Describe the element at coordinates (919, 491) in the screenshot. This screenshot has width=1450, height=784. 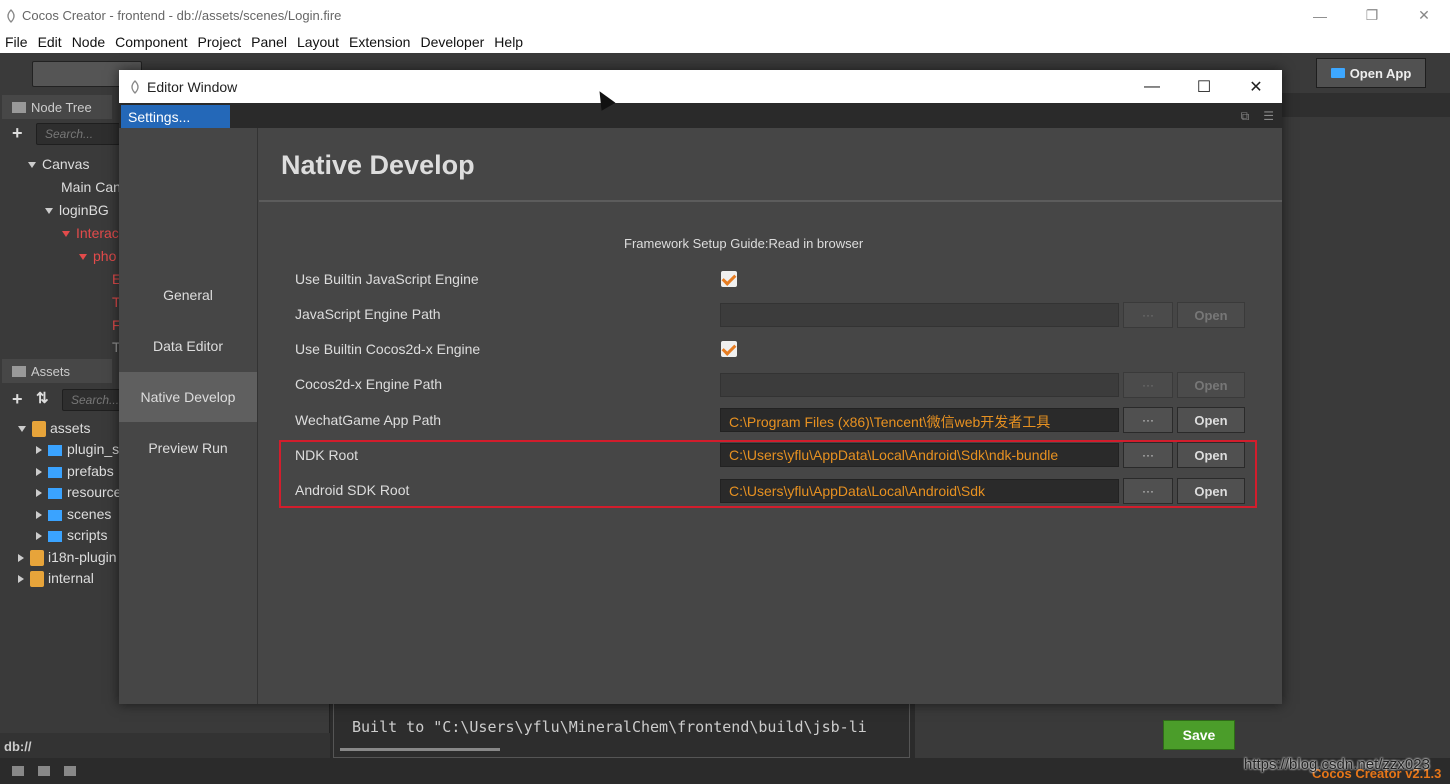
I see `android-sdk-root-field: C:\Users\yflu\AppData\Local\Android\Sdk` at that location.